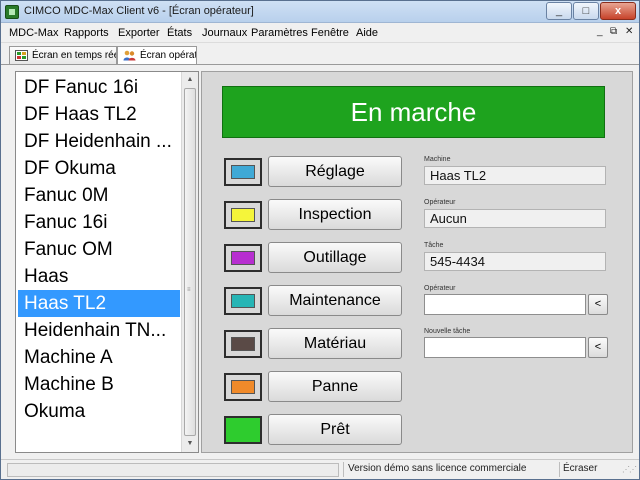  What do you see at coordinates (437, 159) in the screenshot?
I see `machine-label: Machine` at bounding box center [437, 159].